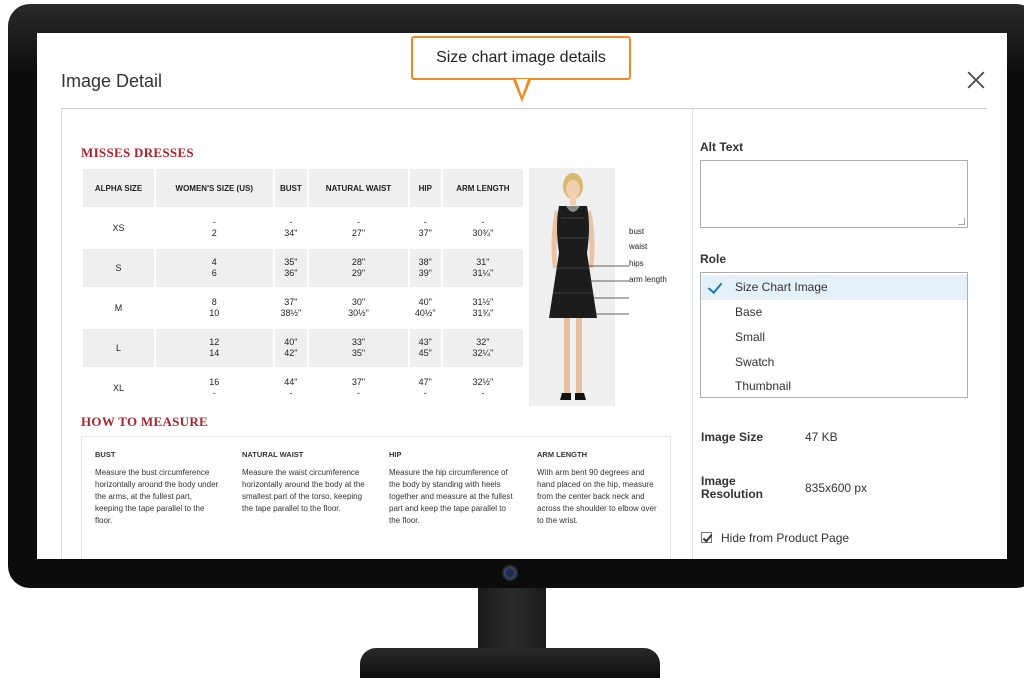  What do you see at coordinates (119, 388) in the screenshot?
I see `table-cell: XL` at bounding box center [119, 388].